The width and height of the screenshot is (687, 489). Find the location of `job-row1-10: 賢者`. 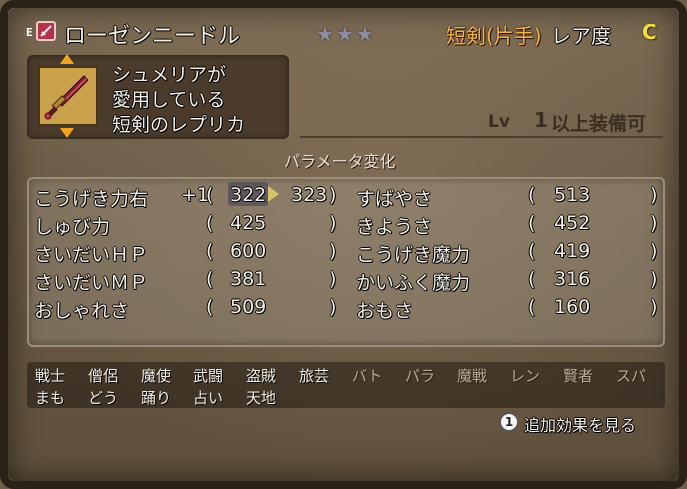

job-row1-10: 賢者 is located at coordinates (578, 376).